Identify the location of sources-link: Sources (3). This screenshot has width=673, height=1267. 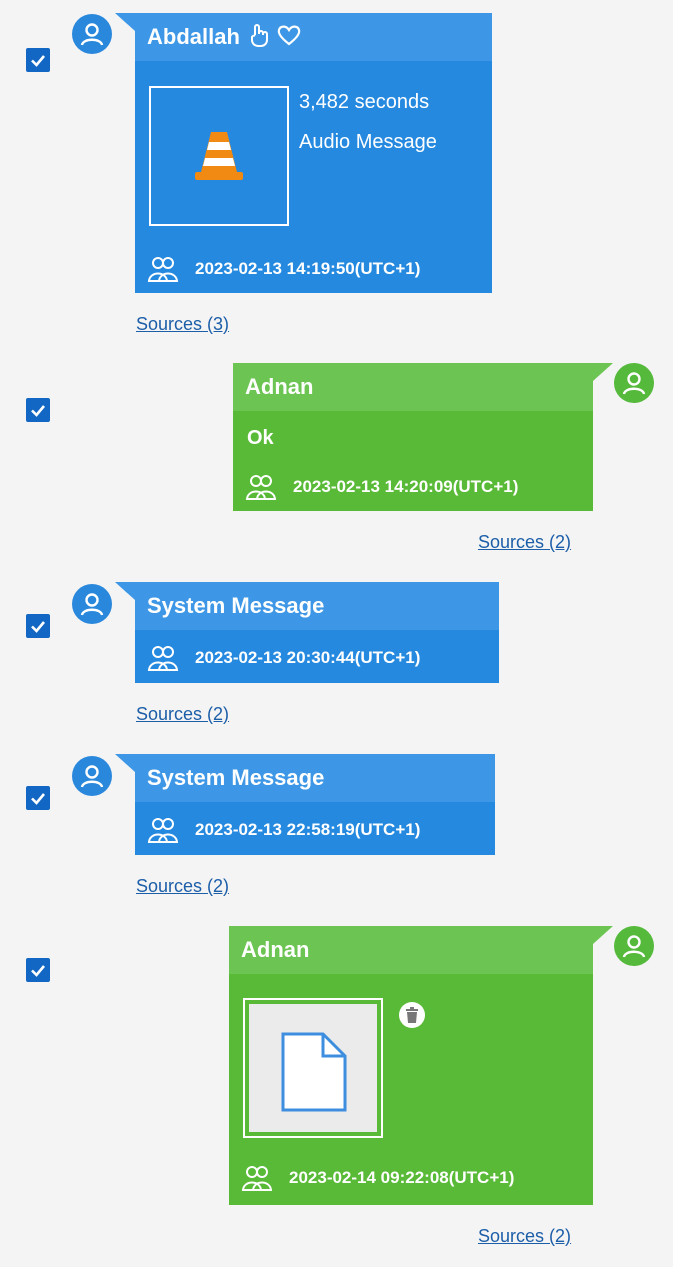
(182, 324).